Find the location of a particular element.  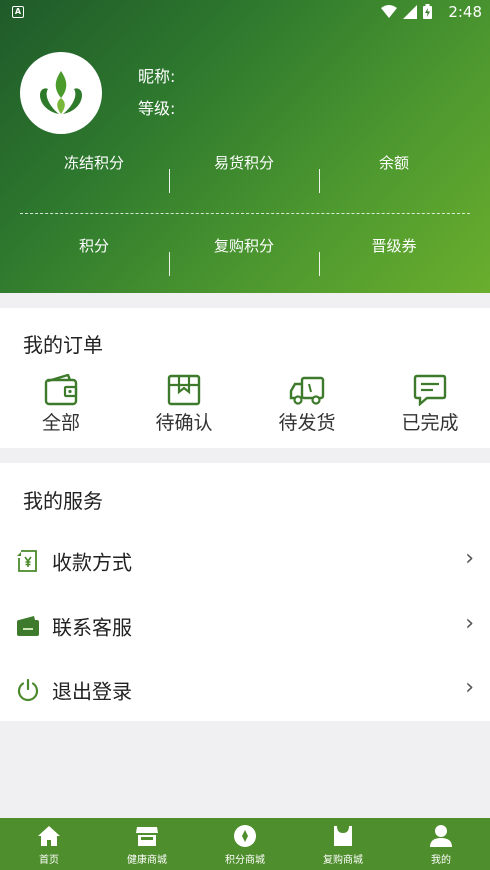

logo-icon is located at coordinates (61, 92).